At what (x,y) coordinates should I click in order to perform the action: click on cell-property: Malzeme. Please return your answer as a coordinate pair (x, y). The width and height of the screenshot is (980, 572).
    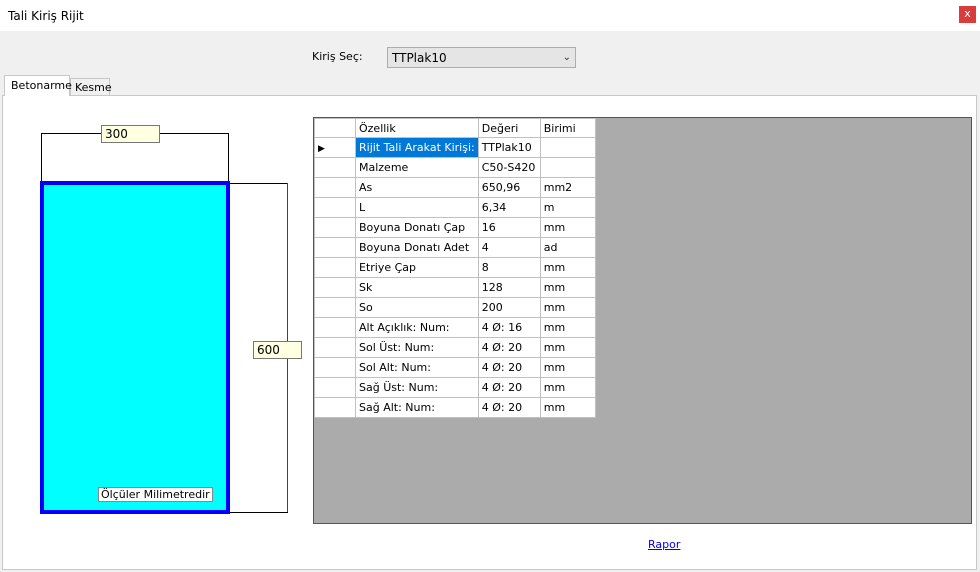
    Looking at the image, I should click on (417, 167).